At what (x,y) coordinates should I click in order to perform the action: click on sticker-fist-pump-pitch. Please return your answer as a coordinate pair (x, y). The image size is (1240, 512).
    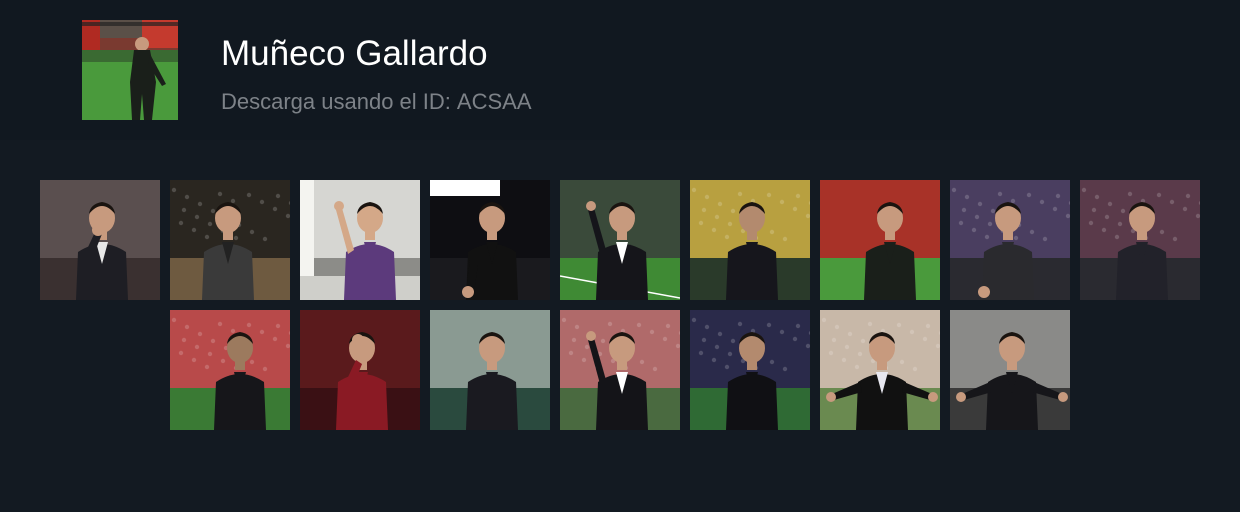
    Looking at the image, I should click on (620, 240).